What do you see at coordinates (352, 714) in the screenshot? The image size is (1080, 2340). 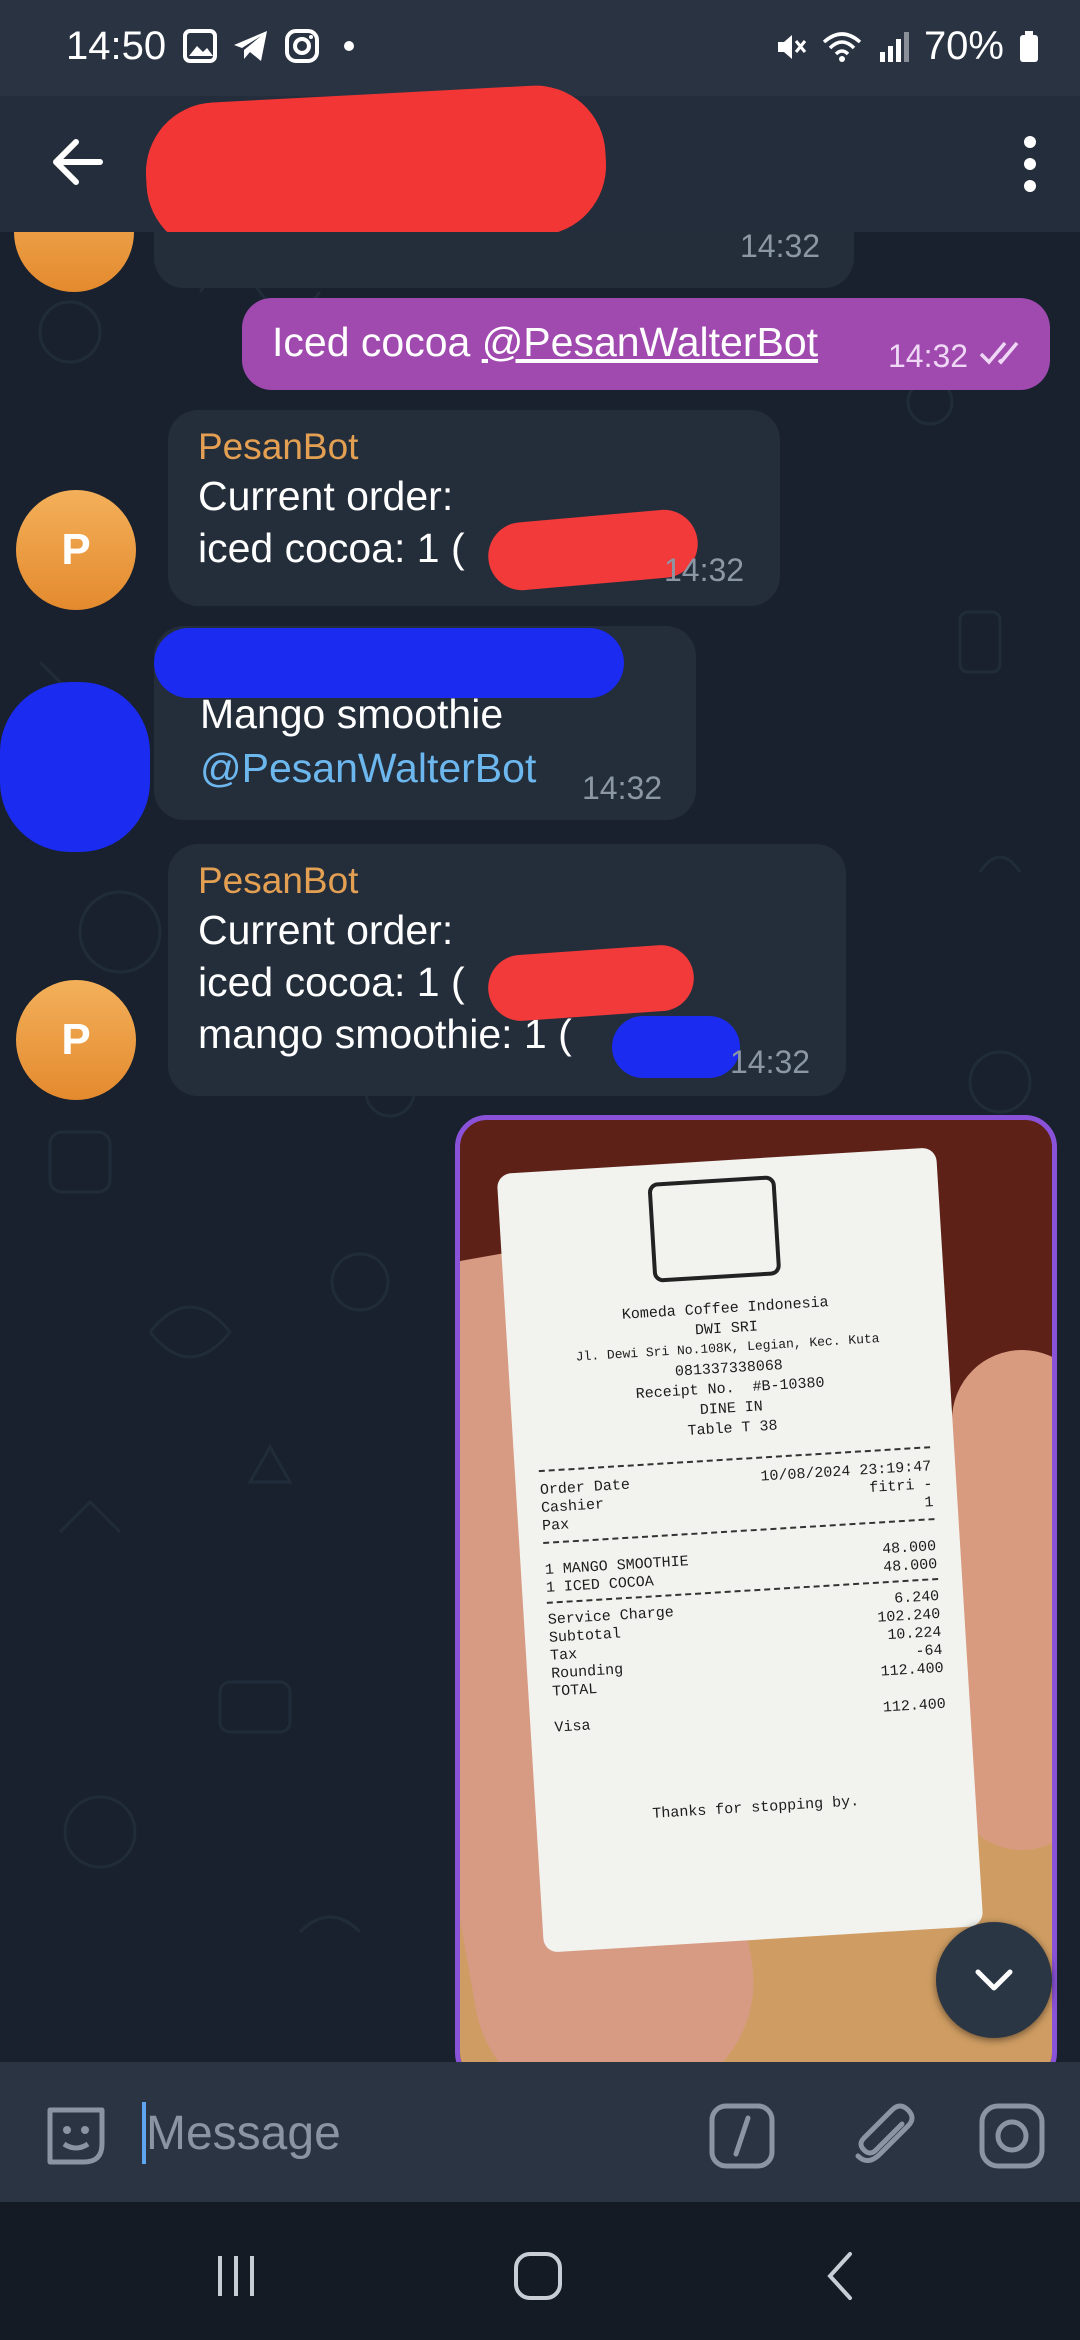 I see `message-line: Mango smoothie` at bounding box center [352, 714].